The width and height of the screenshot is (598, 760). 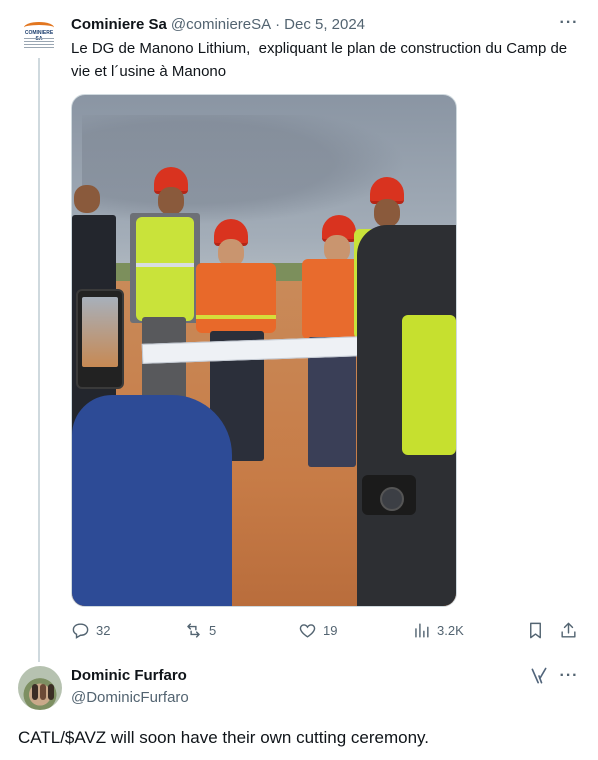 I want to click on blue-sleeve-foreground, so click(x=152, y=500).